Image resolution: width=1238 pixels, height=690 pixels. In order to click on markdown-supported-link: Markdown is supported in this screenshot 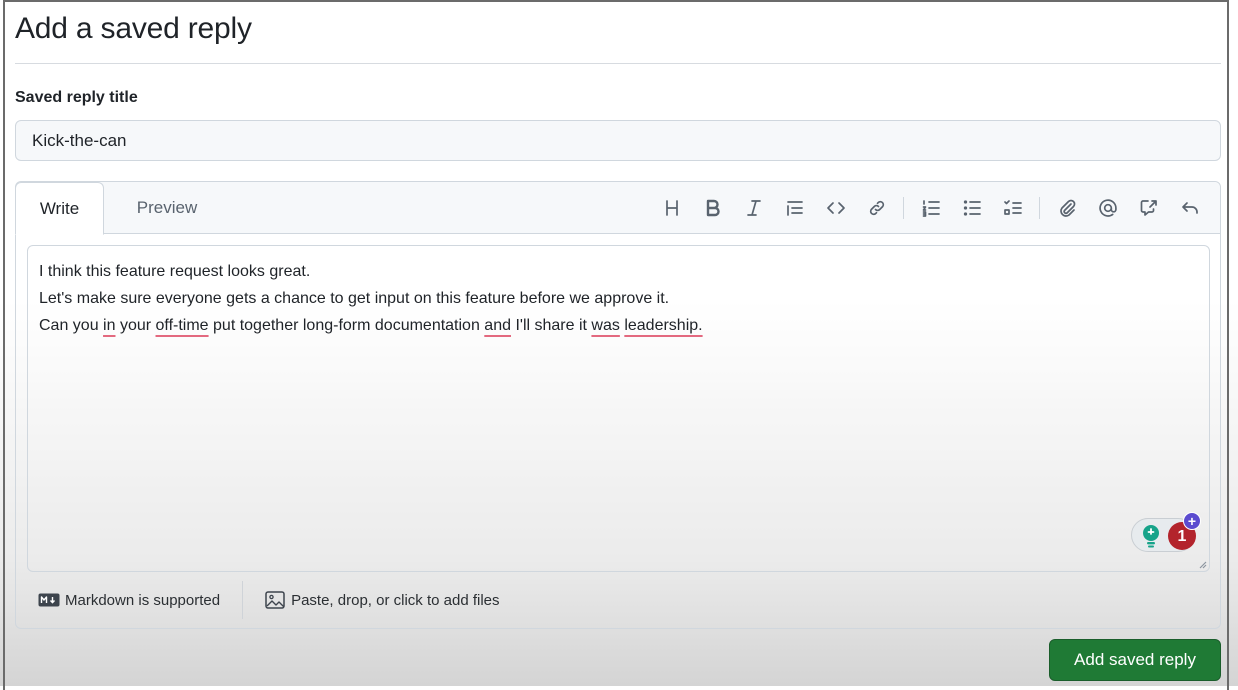, I will do `click(129, 600)`.